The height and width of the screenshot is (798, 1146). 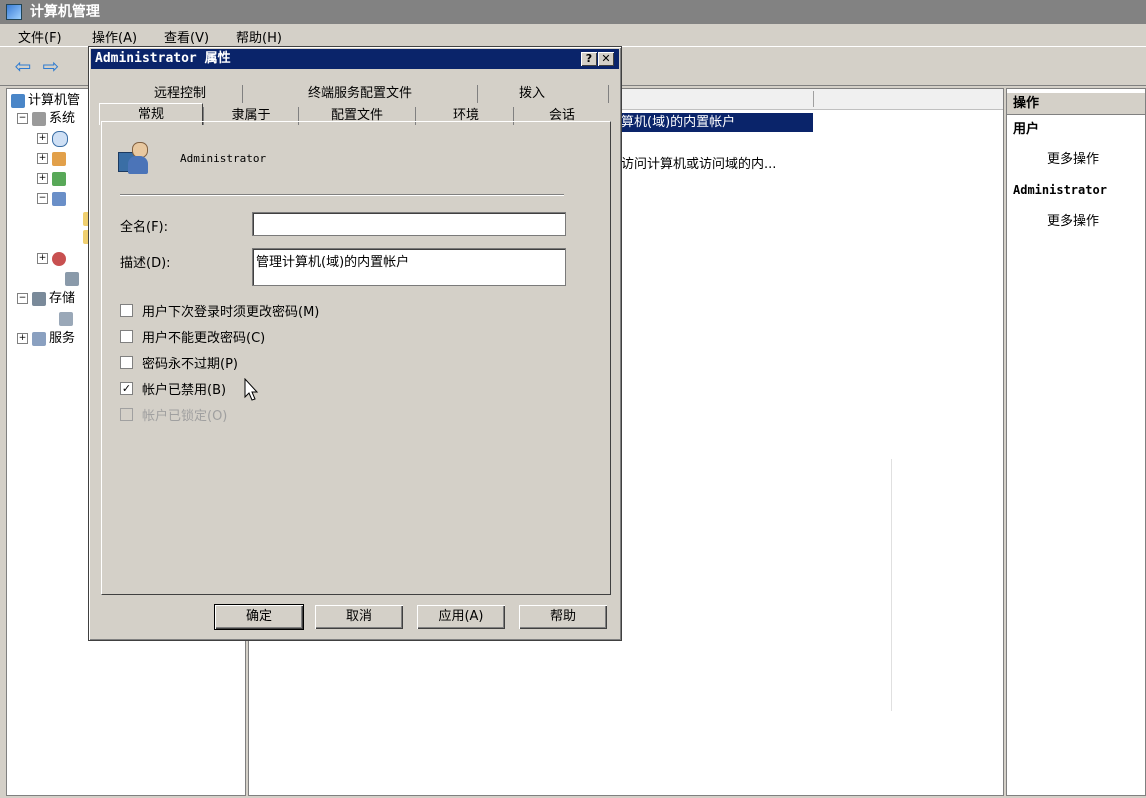 What do you see at coordinates (203, 336) in the screenshot?
I see `checkbox-label: 用户不能更改密码(C)` at bounding box center [203, 336].